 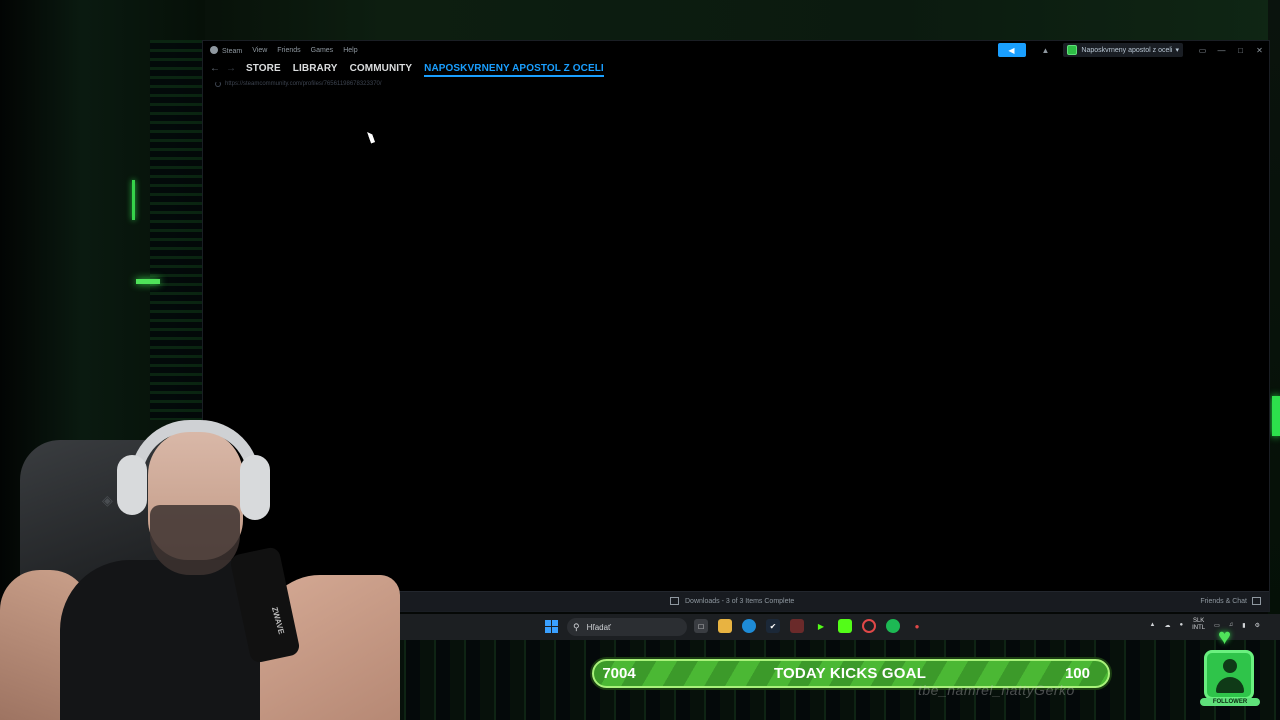 I want to click on app-icon, so click(x=797, y=626).